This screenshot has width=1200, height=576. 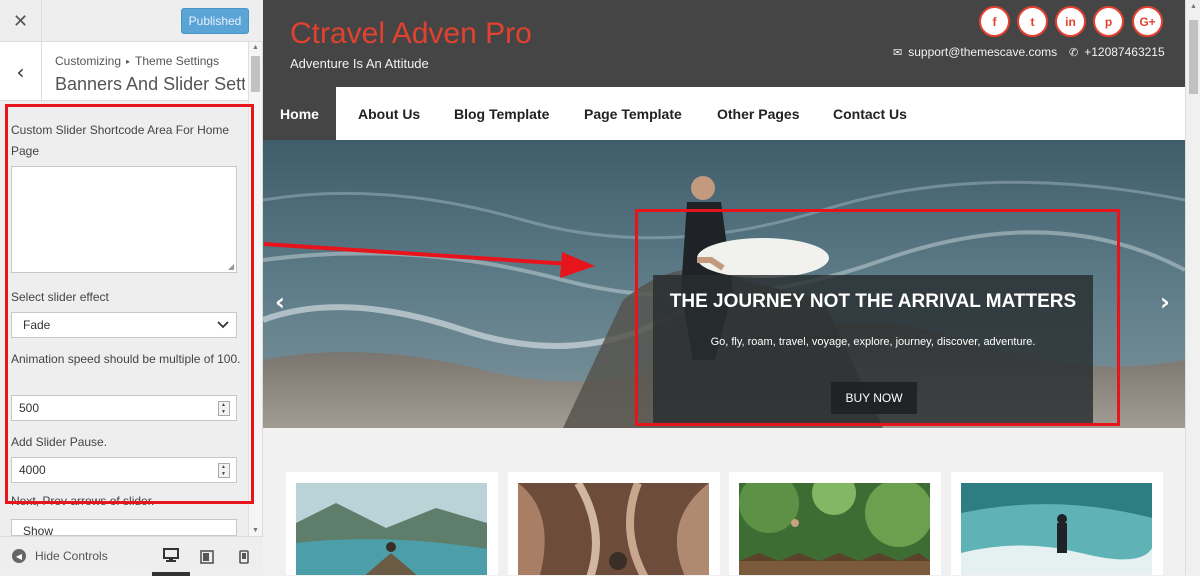 I want to click on slider-prev-icon: ‹, so click(x=280, y=302).